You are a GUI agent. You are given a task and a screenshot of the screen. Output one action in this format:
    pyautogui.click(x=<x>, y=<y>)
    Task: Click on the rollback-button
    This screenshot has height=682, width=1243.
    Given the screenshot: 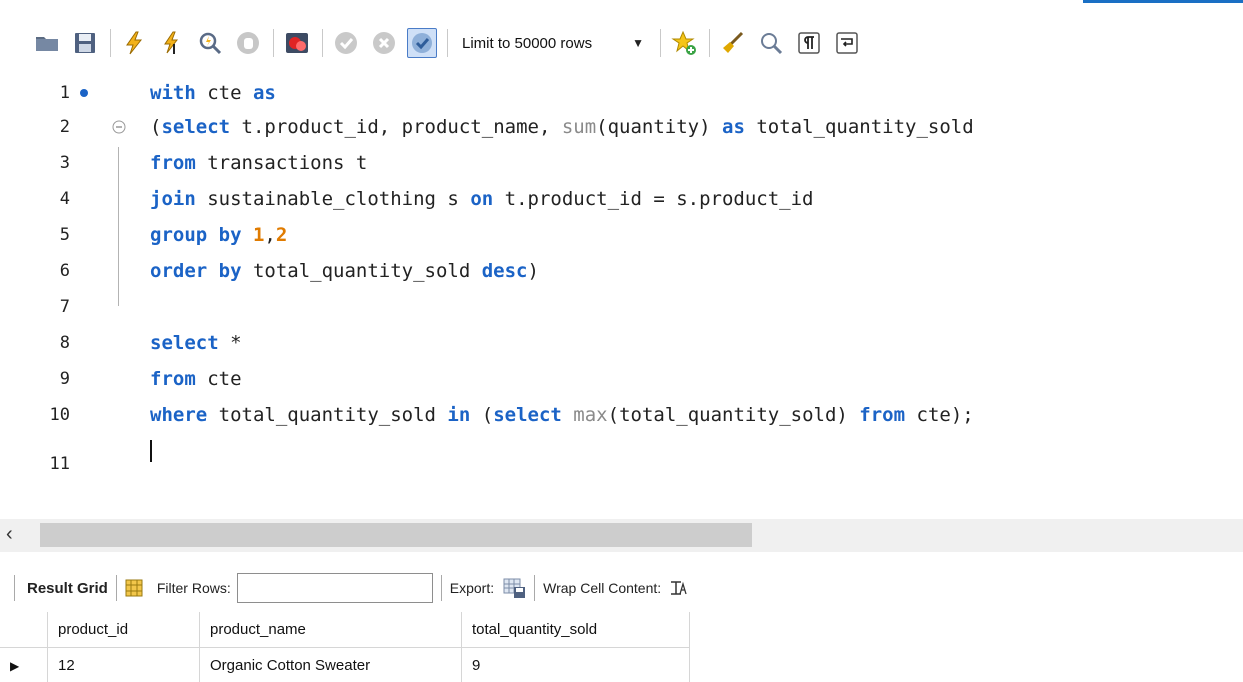 What is the action you would take?
    pyautogui.click(x=384, y=43)
    